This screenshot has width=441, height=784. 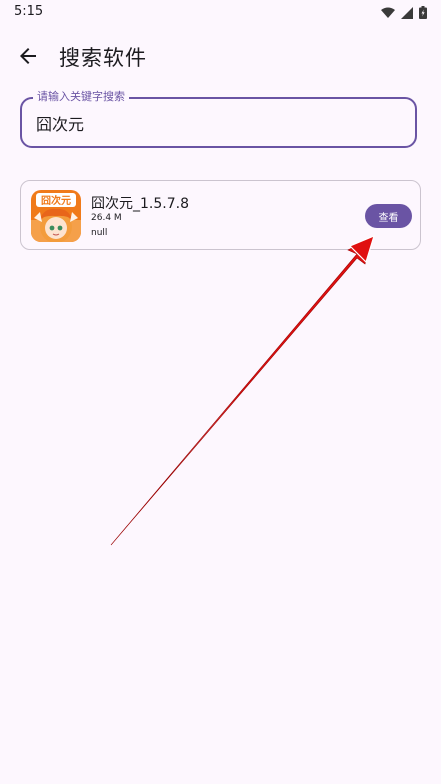 I want to click on app-icon: 囧次元, so click(x=56, y=216).